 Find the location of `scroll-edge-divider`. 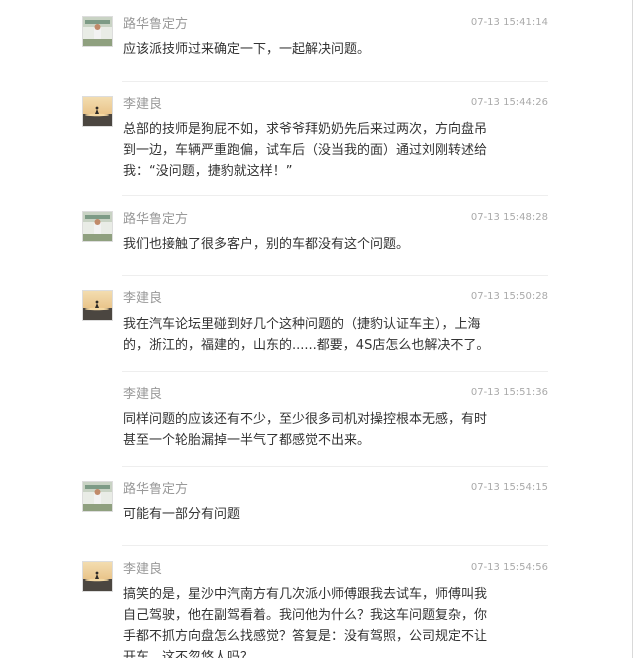

scroll-edge-divider is located at coordinates (632, 329).